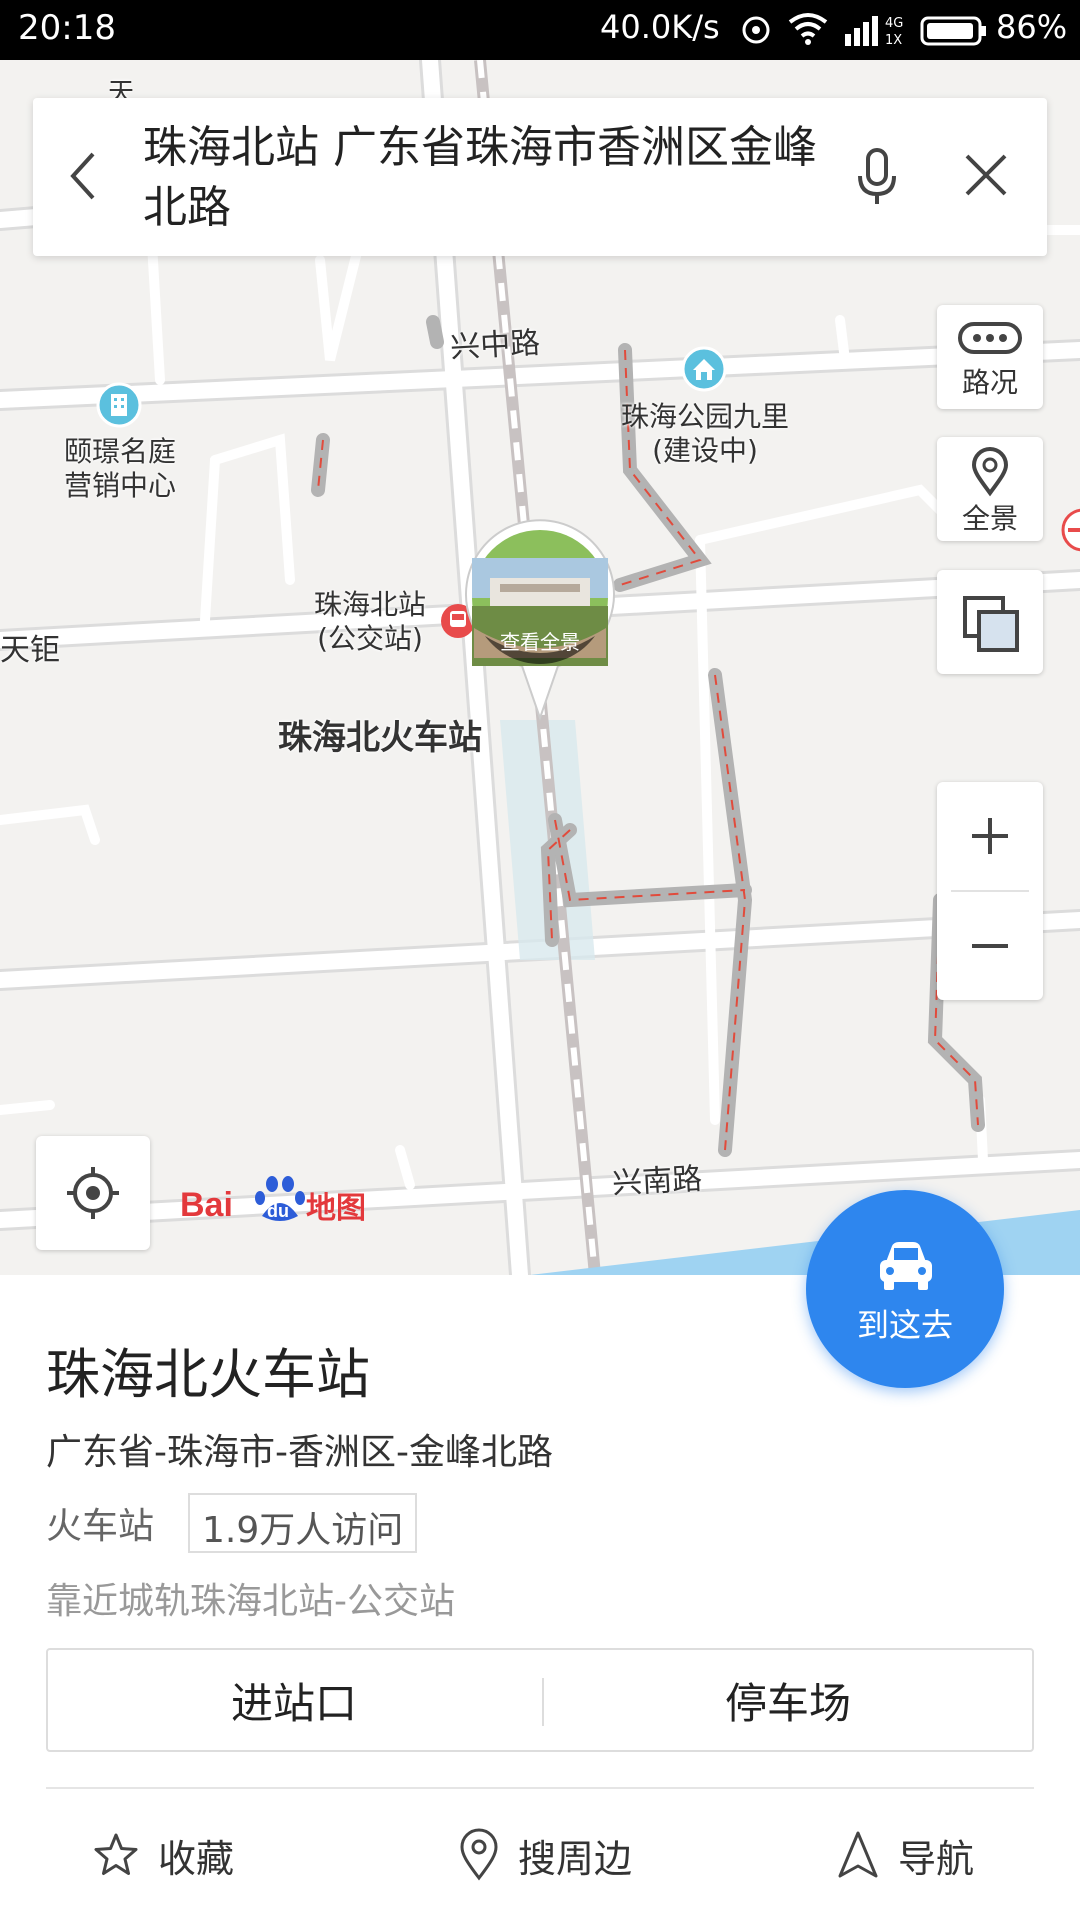 The width and height of the screenshot is (1080, 1920). Describe the element at coordinates (540, 30) in the screenshot. I see `status-bar: 20:18 40.0K/s 4G 1X 86%` at that location.